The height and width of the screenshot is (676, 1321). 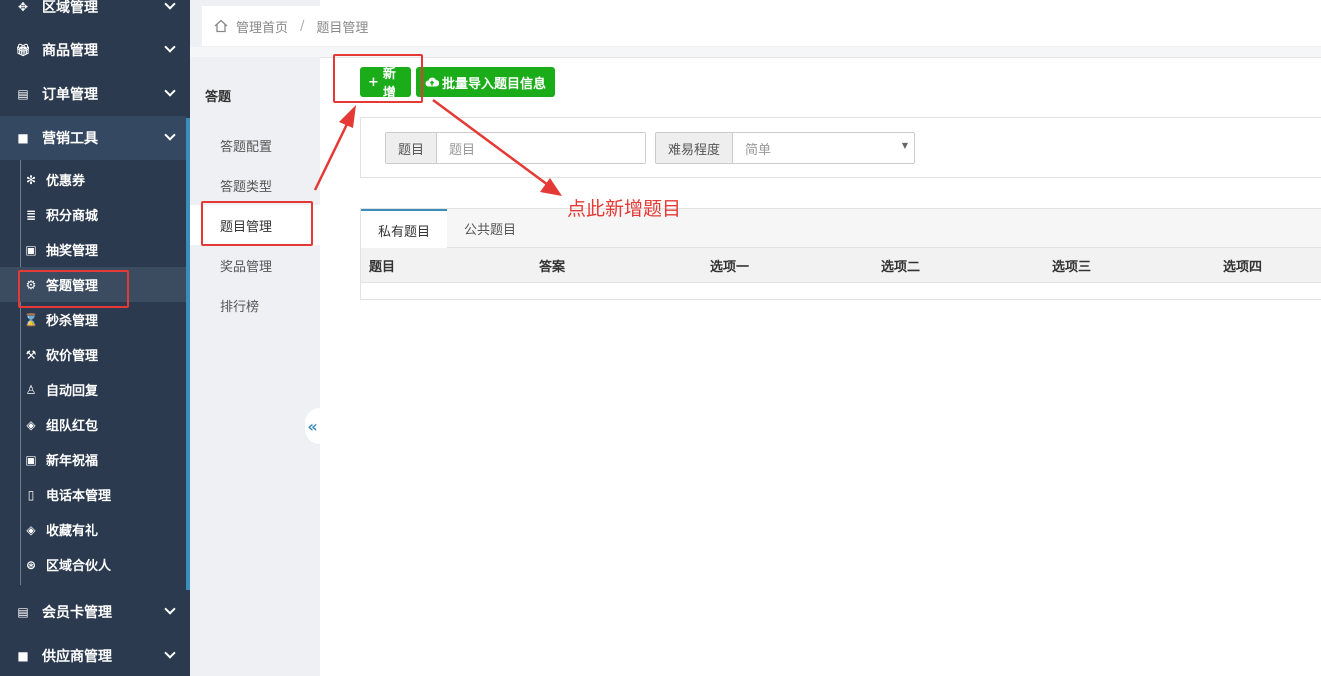 I want to click on difficulty-select-value: 简单, so click(x=758, y=150).